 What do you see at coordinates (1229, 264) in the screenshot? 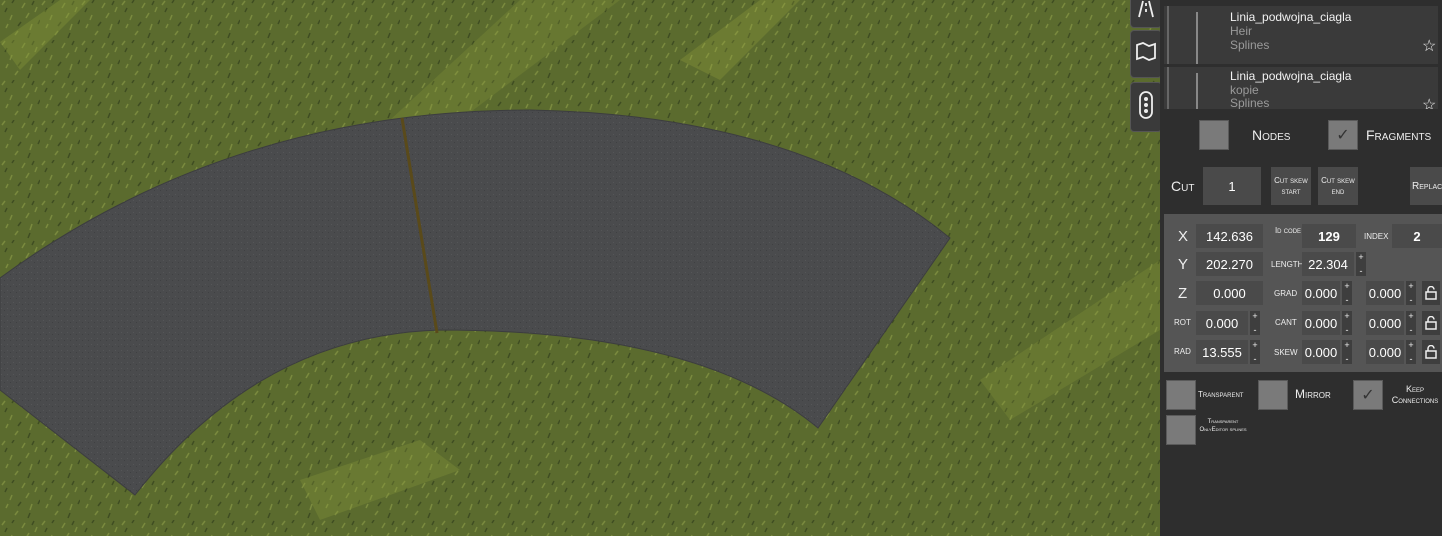
I see `y-input: 202.270` at bounding box center [1229, 264].